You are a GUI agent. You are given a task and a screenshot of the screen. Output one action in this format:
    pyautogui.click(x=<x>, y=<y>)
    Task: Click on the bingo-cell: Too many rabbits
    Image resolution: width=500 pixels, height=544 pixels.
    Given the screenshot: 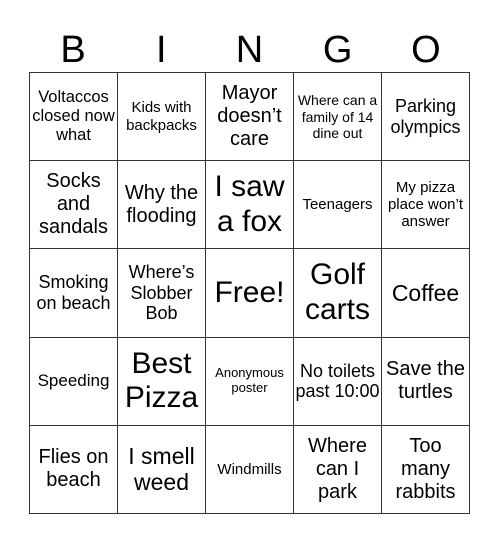 What is the action you would take?
    pyautogui.click(x=426, y=469)
    